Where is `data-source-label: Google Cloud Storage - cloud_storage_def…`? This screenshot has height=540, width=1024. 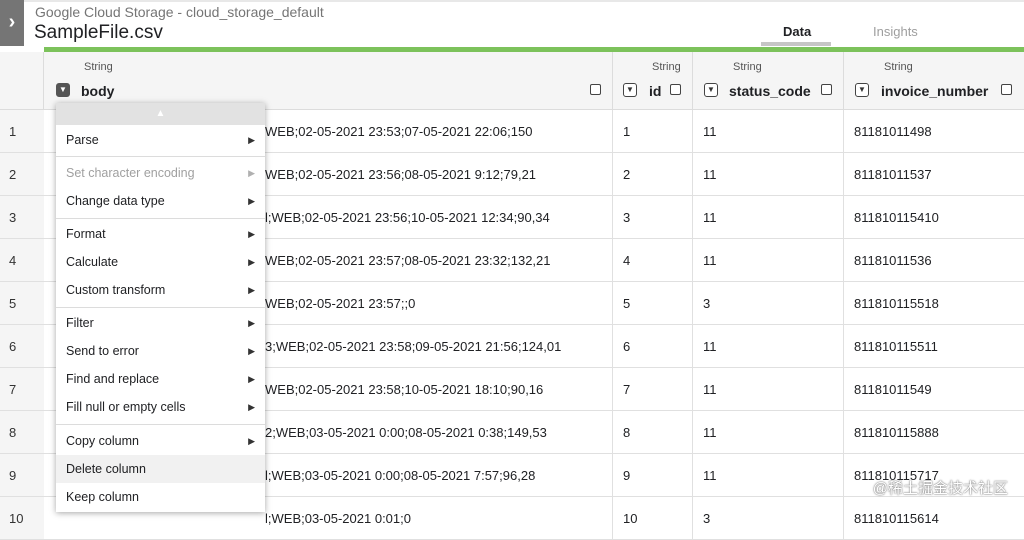 data-source-label: Google Cloud Storage - cloud_storage_def… is located at coordinates (179, 12).